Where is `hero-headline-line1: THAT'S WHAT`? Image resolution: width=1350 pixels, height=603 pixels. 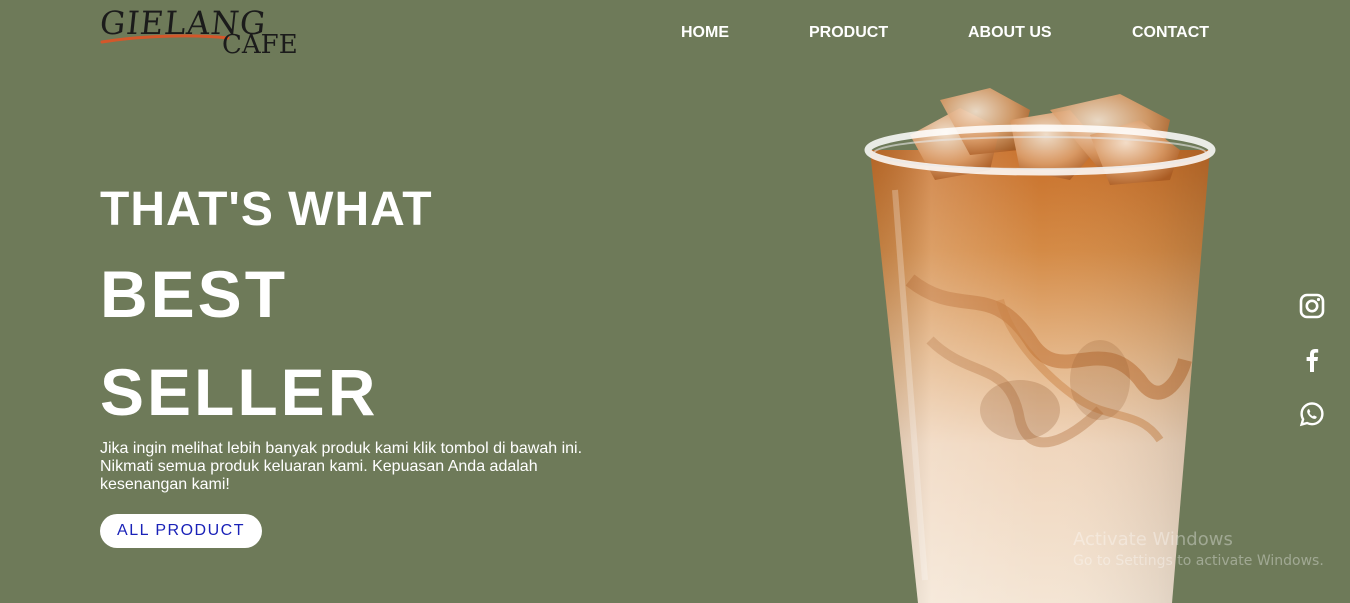
hero-headline-line1: THAT'S WHAT is located at coordinates (266, 209).